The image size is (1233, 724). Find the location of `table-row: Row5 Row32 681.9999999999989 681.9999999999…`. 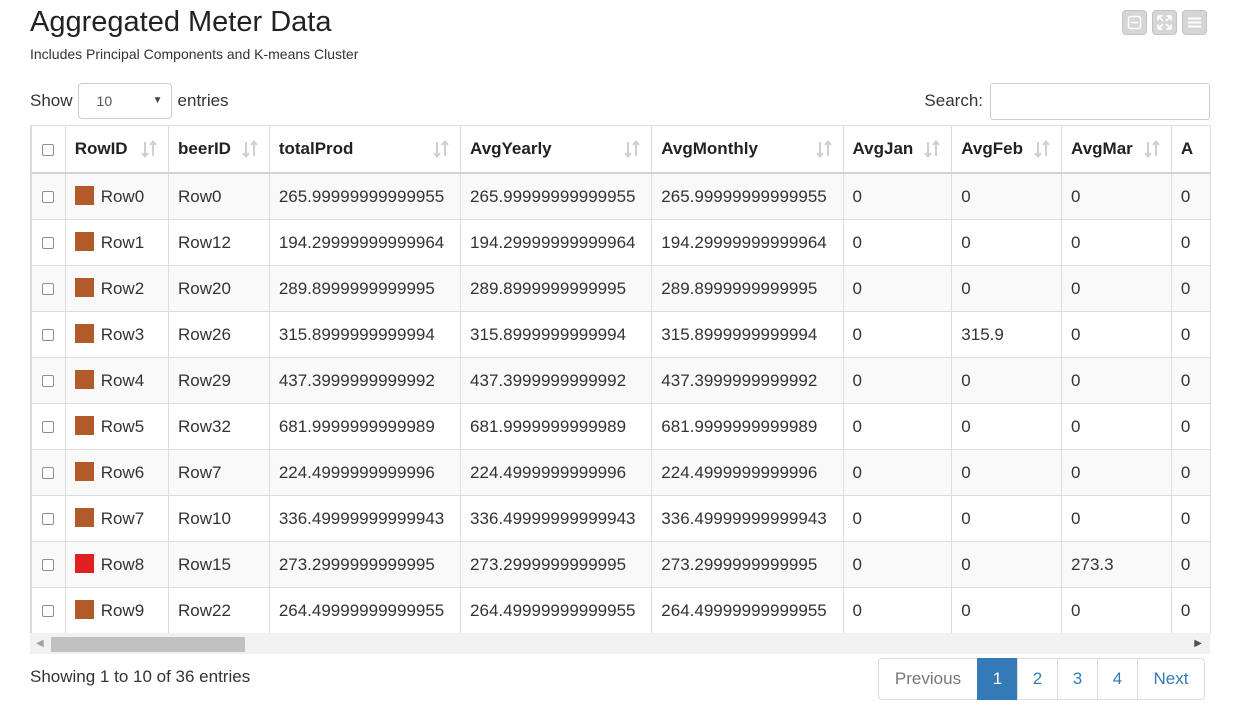

table-row: Row5 Row32 681.9999999999989 681.9999999999… is located at coordinates (621, 426).